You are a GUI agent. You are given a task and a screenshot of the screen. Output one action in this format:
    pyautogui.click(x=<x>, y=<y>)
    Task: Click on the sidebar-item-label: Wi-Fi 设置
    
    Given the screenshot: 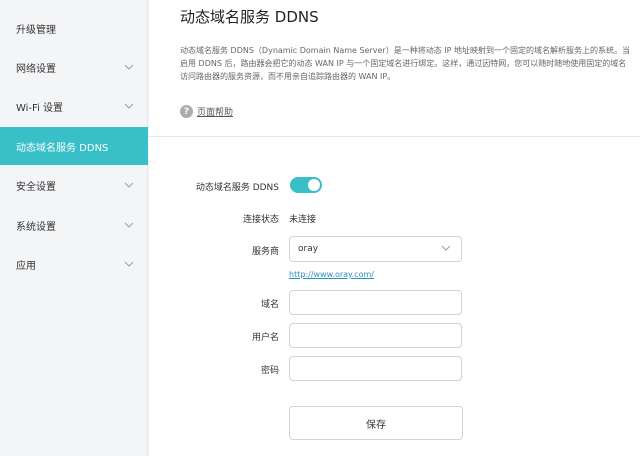 What is the action you would take?
    pyautogui.click(x=40, y=108)
    